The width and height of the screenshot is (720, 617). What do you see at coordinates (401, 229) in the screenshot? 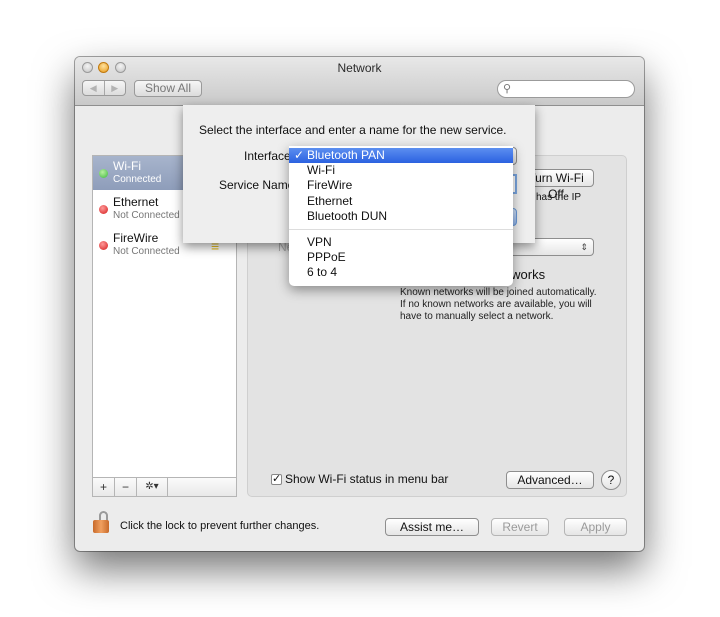
I see `menu-separator` at bounding box center [401, 229].